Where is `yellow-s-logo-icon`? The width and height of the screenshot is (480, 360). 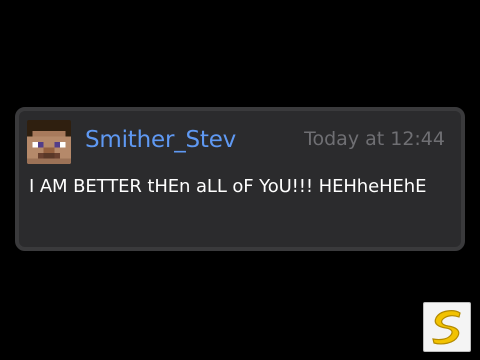 yellow-s-logo-icon is located at coordinates (446, 327).